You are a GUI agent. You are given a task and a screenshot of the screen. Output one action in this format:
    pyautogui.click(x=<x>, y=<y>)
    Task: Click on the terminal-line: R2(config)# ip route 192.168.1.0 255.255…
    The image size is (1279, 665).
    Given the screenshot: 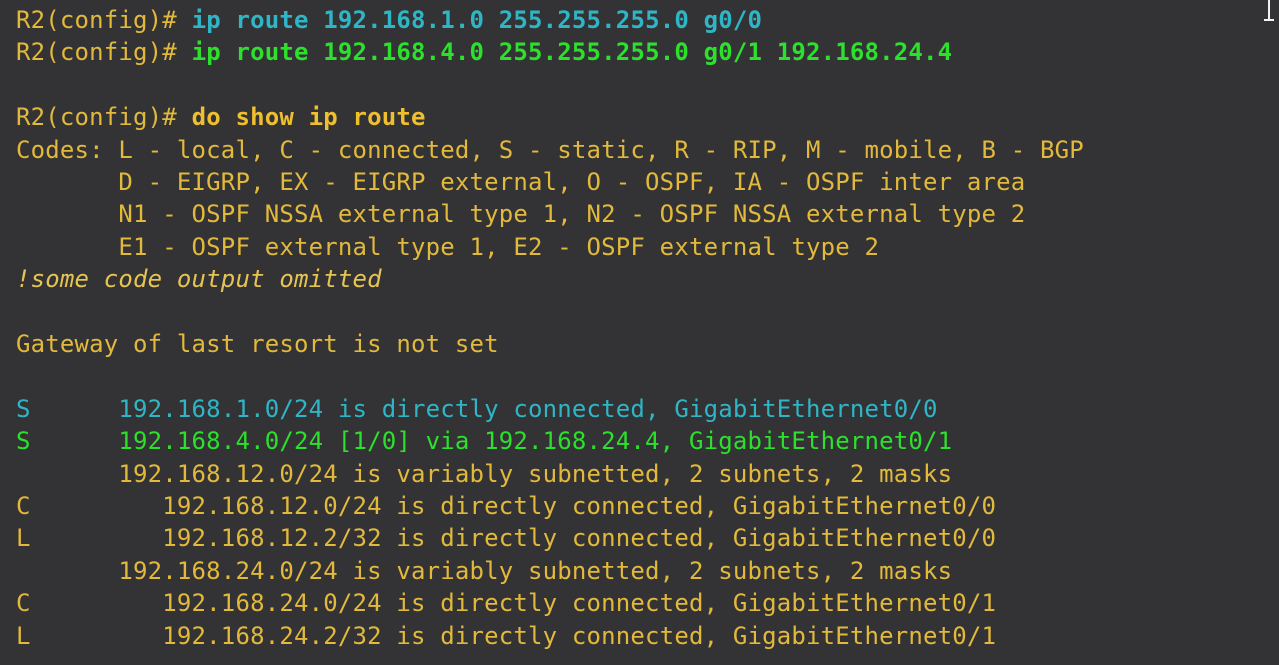 What is the action you would take?
    pyautogui.click(x=389, y=20)
    